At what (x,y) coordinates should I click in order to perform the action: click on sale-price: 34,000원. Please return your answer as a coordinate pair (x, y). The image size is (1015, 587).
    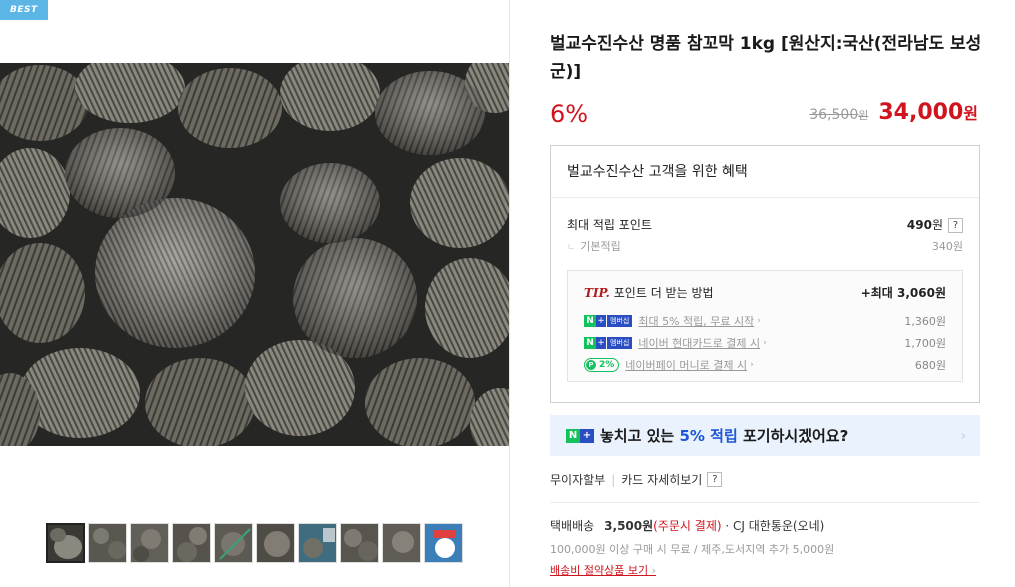
    Looking at the image, I should click on (928, 112).